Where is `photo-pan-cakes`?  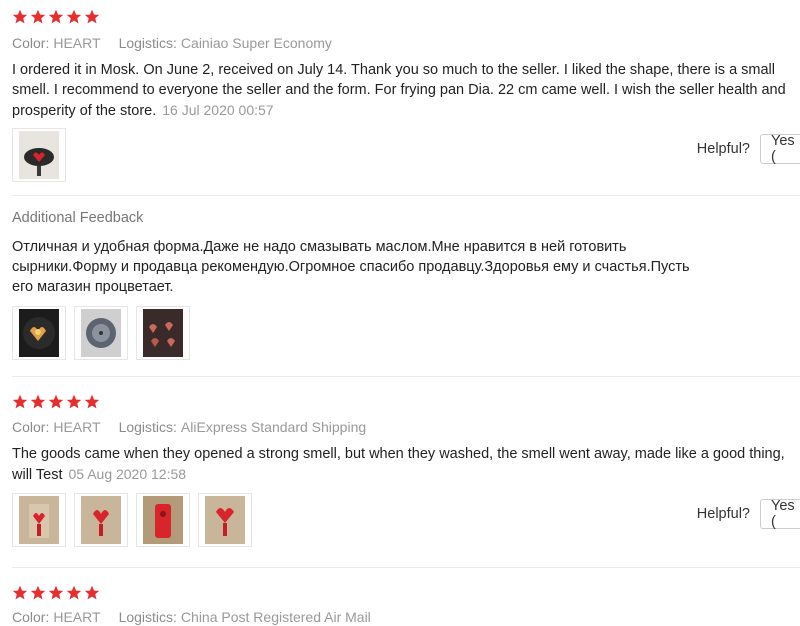
photo-pan-cakes is located at coordinates (163, 333).